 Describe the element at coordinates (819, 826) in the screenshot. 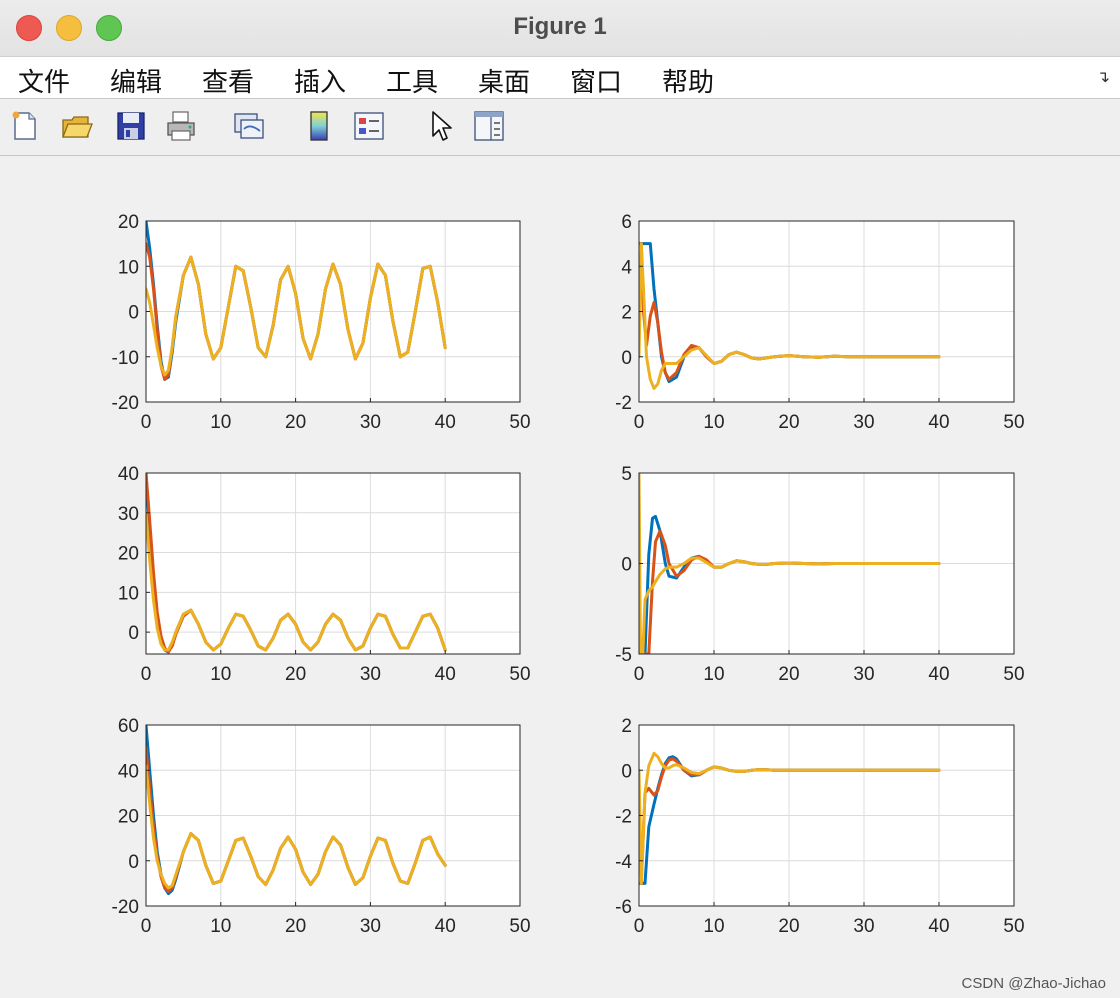

I see `subplot-row3-right: 0 10 20 30 40 50 -6 -4 -2 0 2` at that location.